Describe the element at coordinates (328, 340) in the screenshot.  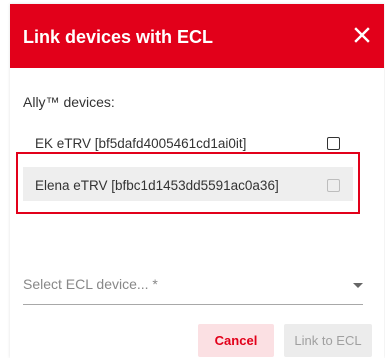
I see `link-to-ecl-button: Link to ECL` at that location.